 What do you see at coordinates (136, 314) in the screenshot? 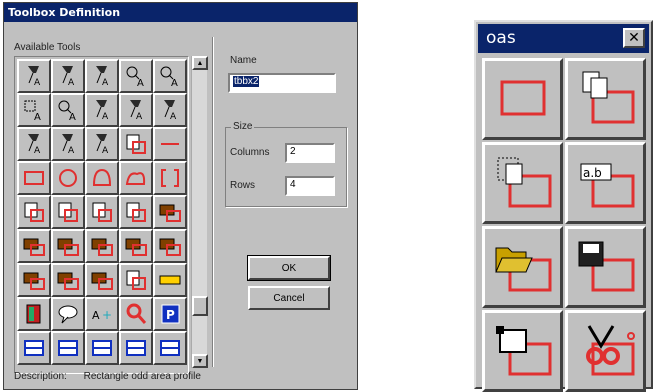
I see `tool-button-magnifier` at bounding box center [136, 314].